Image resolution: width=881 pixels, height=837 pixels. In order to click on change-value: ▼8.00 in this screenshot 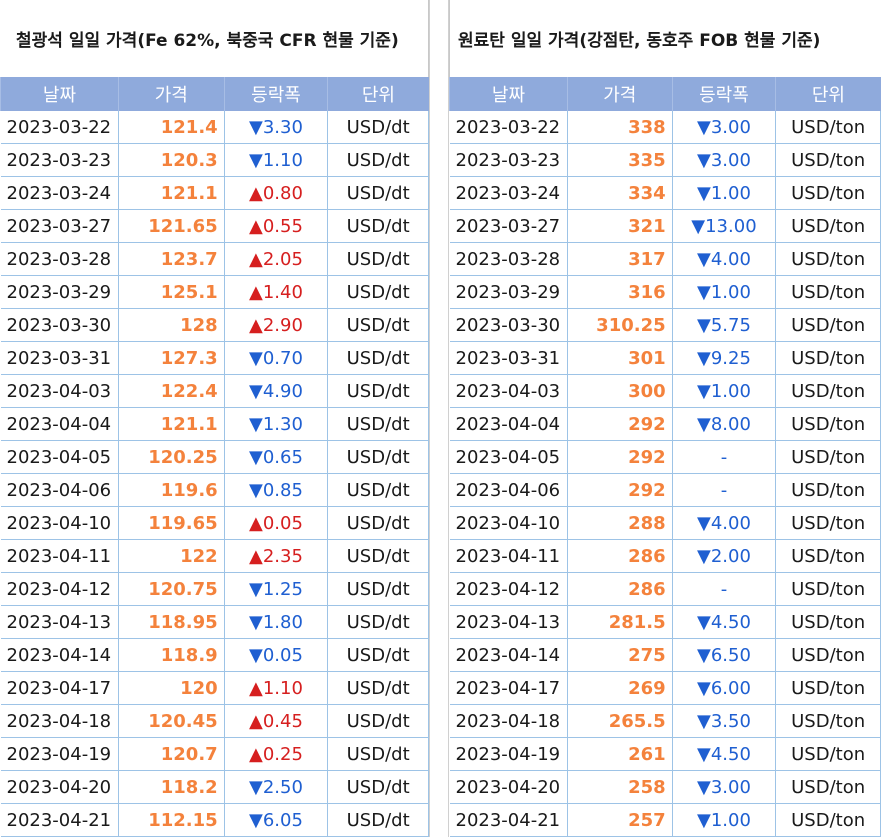, I will do `click(724, 424)`.